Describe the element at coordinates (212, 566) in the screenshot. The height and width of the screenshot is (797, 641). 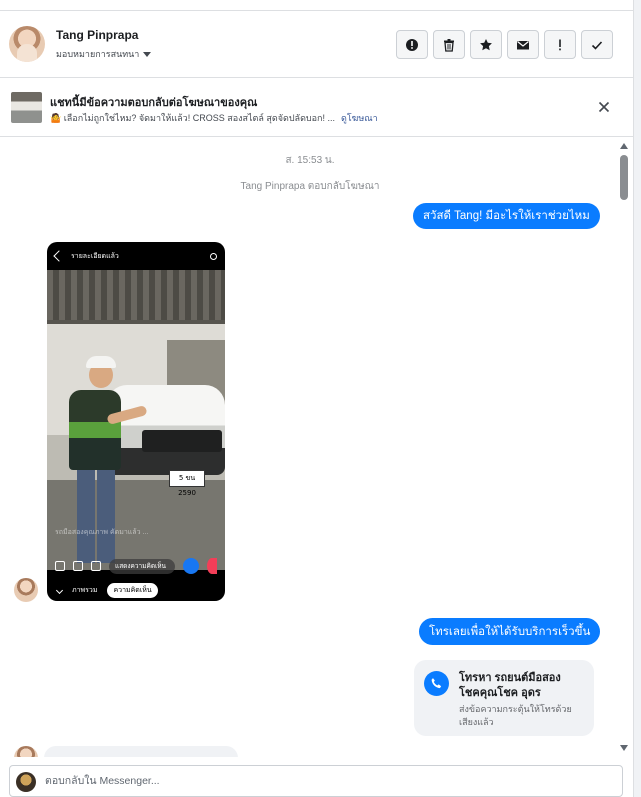
I see `love-icon` at that location.